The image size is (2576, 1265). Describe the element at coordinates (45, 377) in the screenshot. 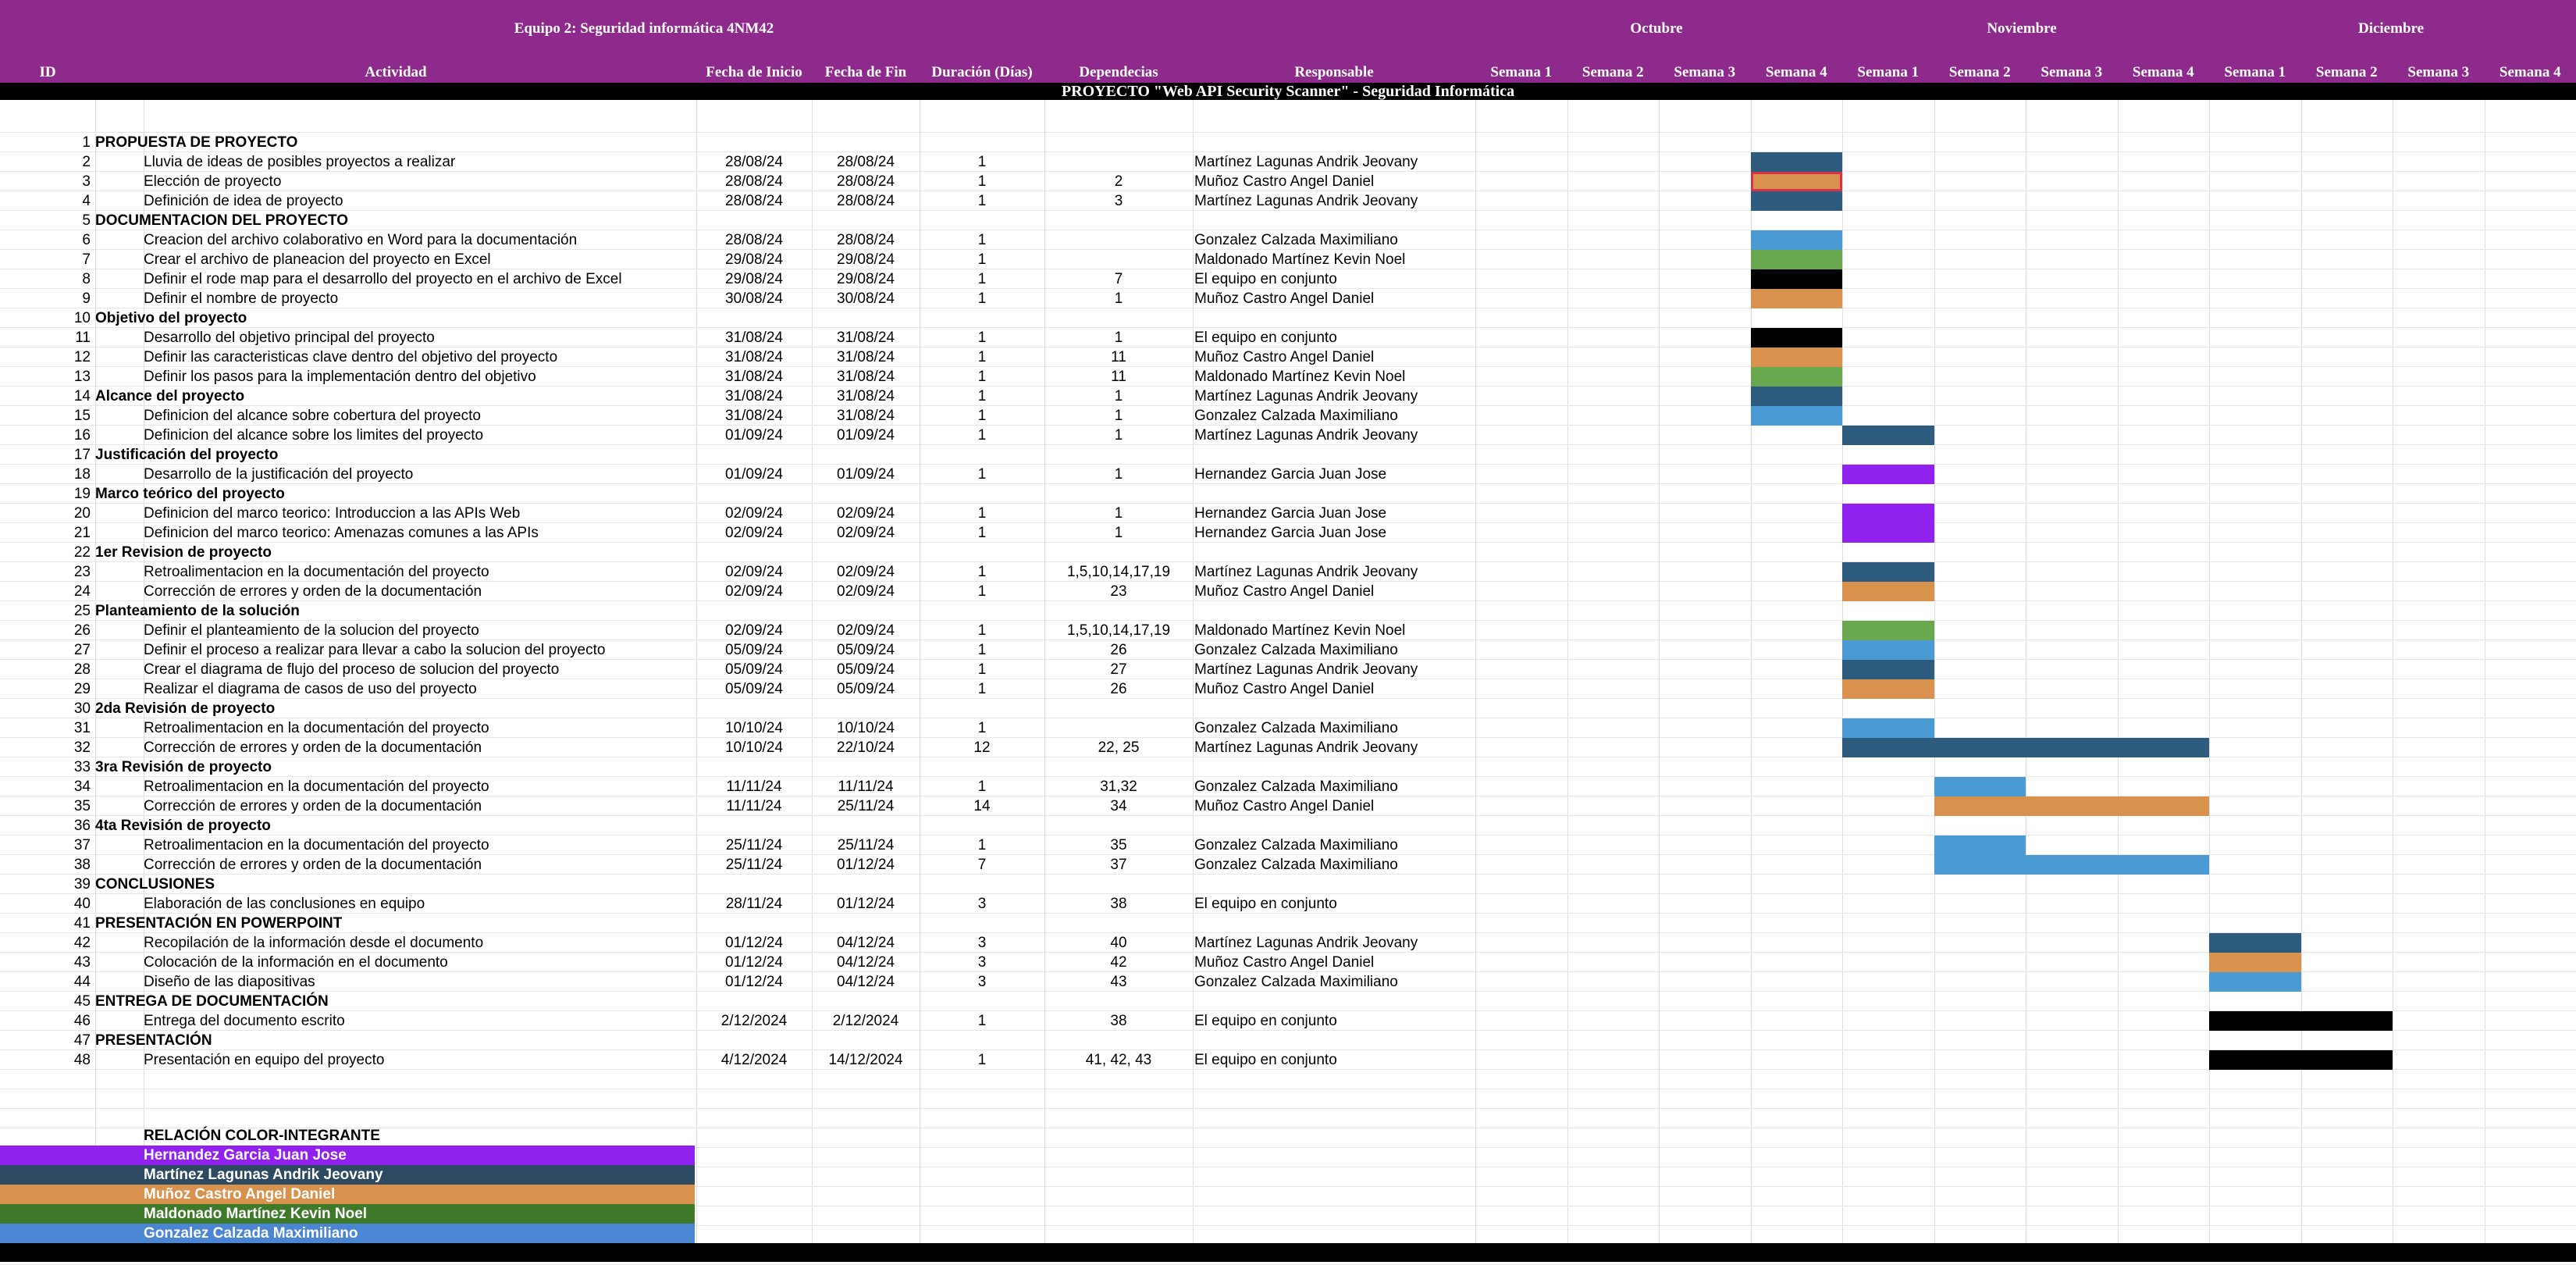

I see `cell-id: 13` at that location.